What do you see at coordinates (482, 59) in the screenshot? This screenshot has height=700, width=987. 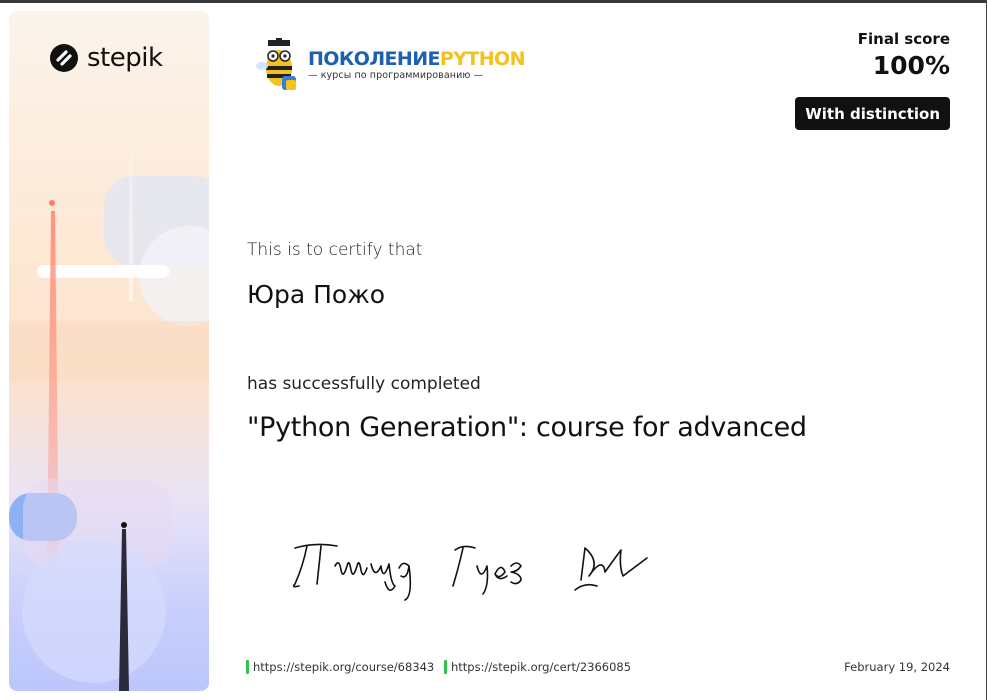 I see `logo-title-part2: PYTHON` at bounding box center [482, 59].